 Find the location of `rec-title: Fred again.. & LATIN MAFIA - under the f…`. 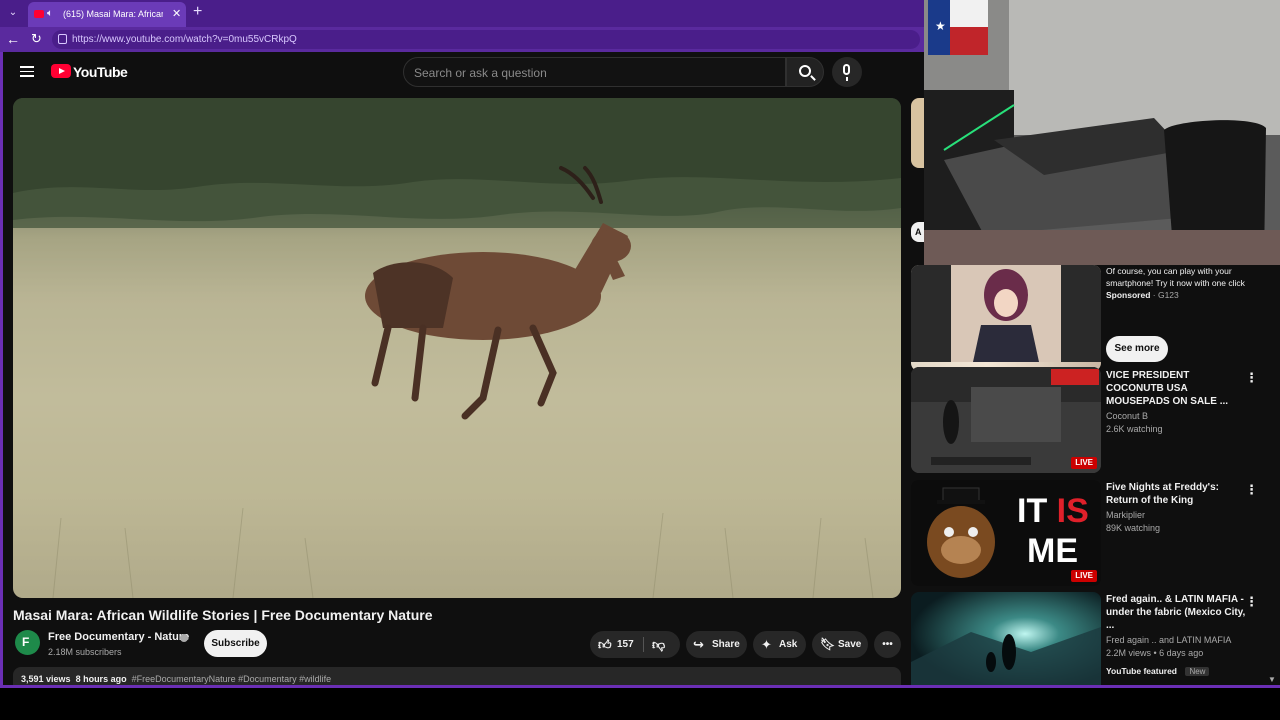

rec-title: Fred again.. & LATIN MAFIA - under the f… is located at coordinates (1176, 612).